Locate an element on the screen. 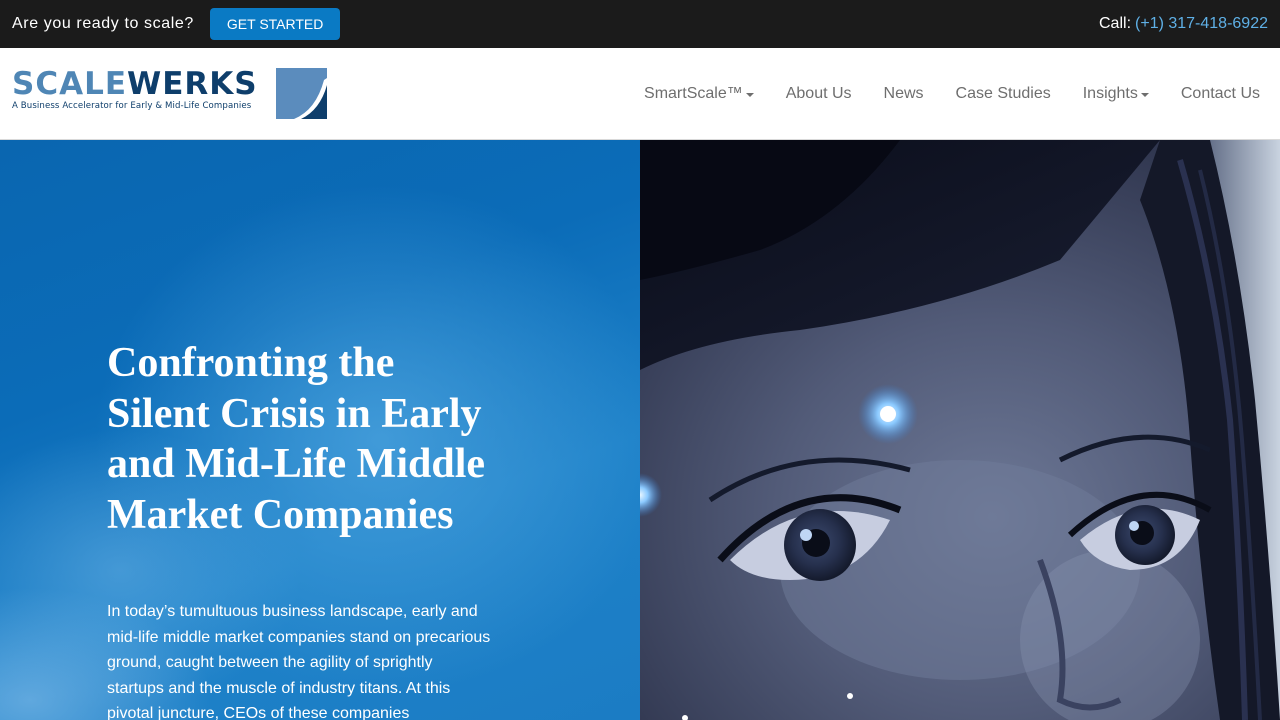 The width and height of the screenshot is (1280, 720). logo-wordmark-scale: SCALE is located at coordinates (69, 84).